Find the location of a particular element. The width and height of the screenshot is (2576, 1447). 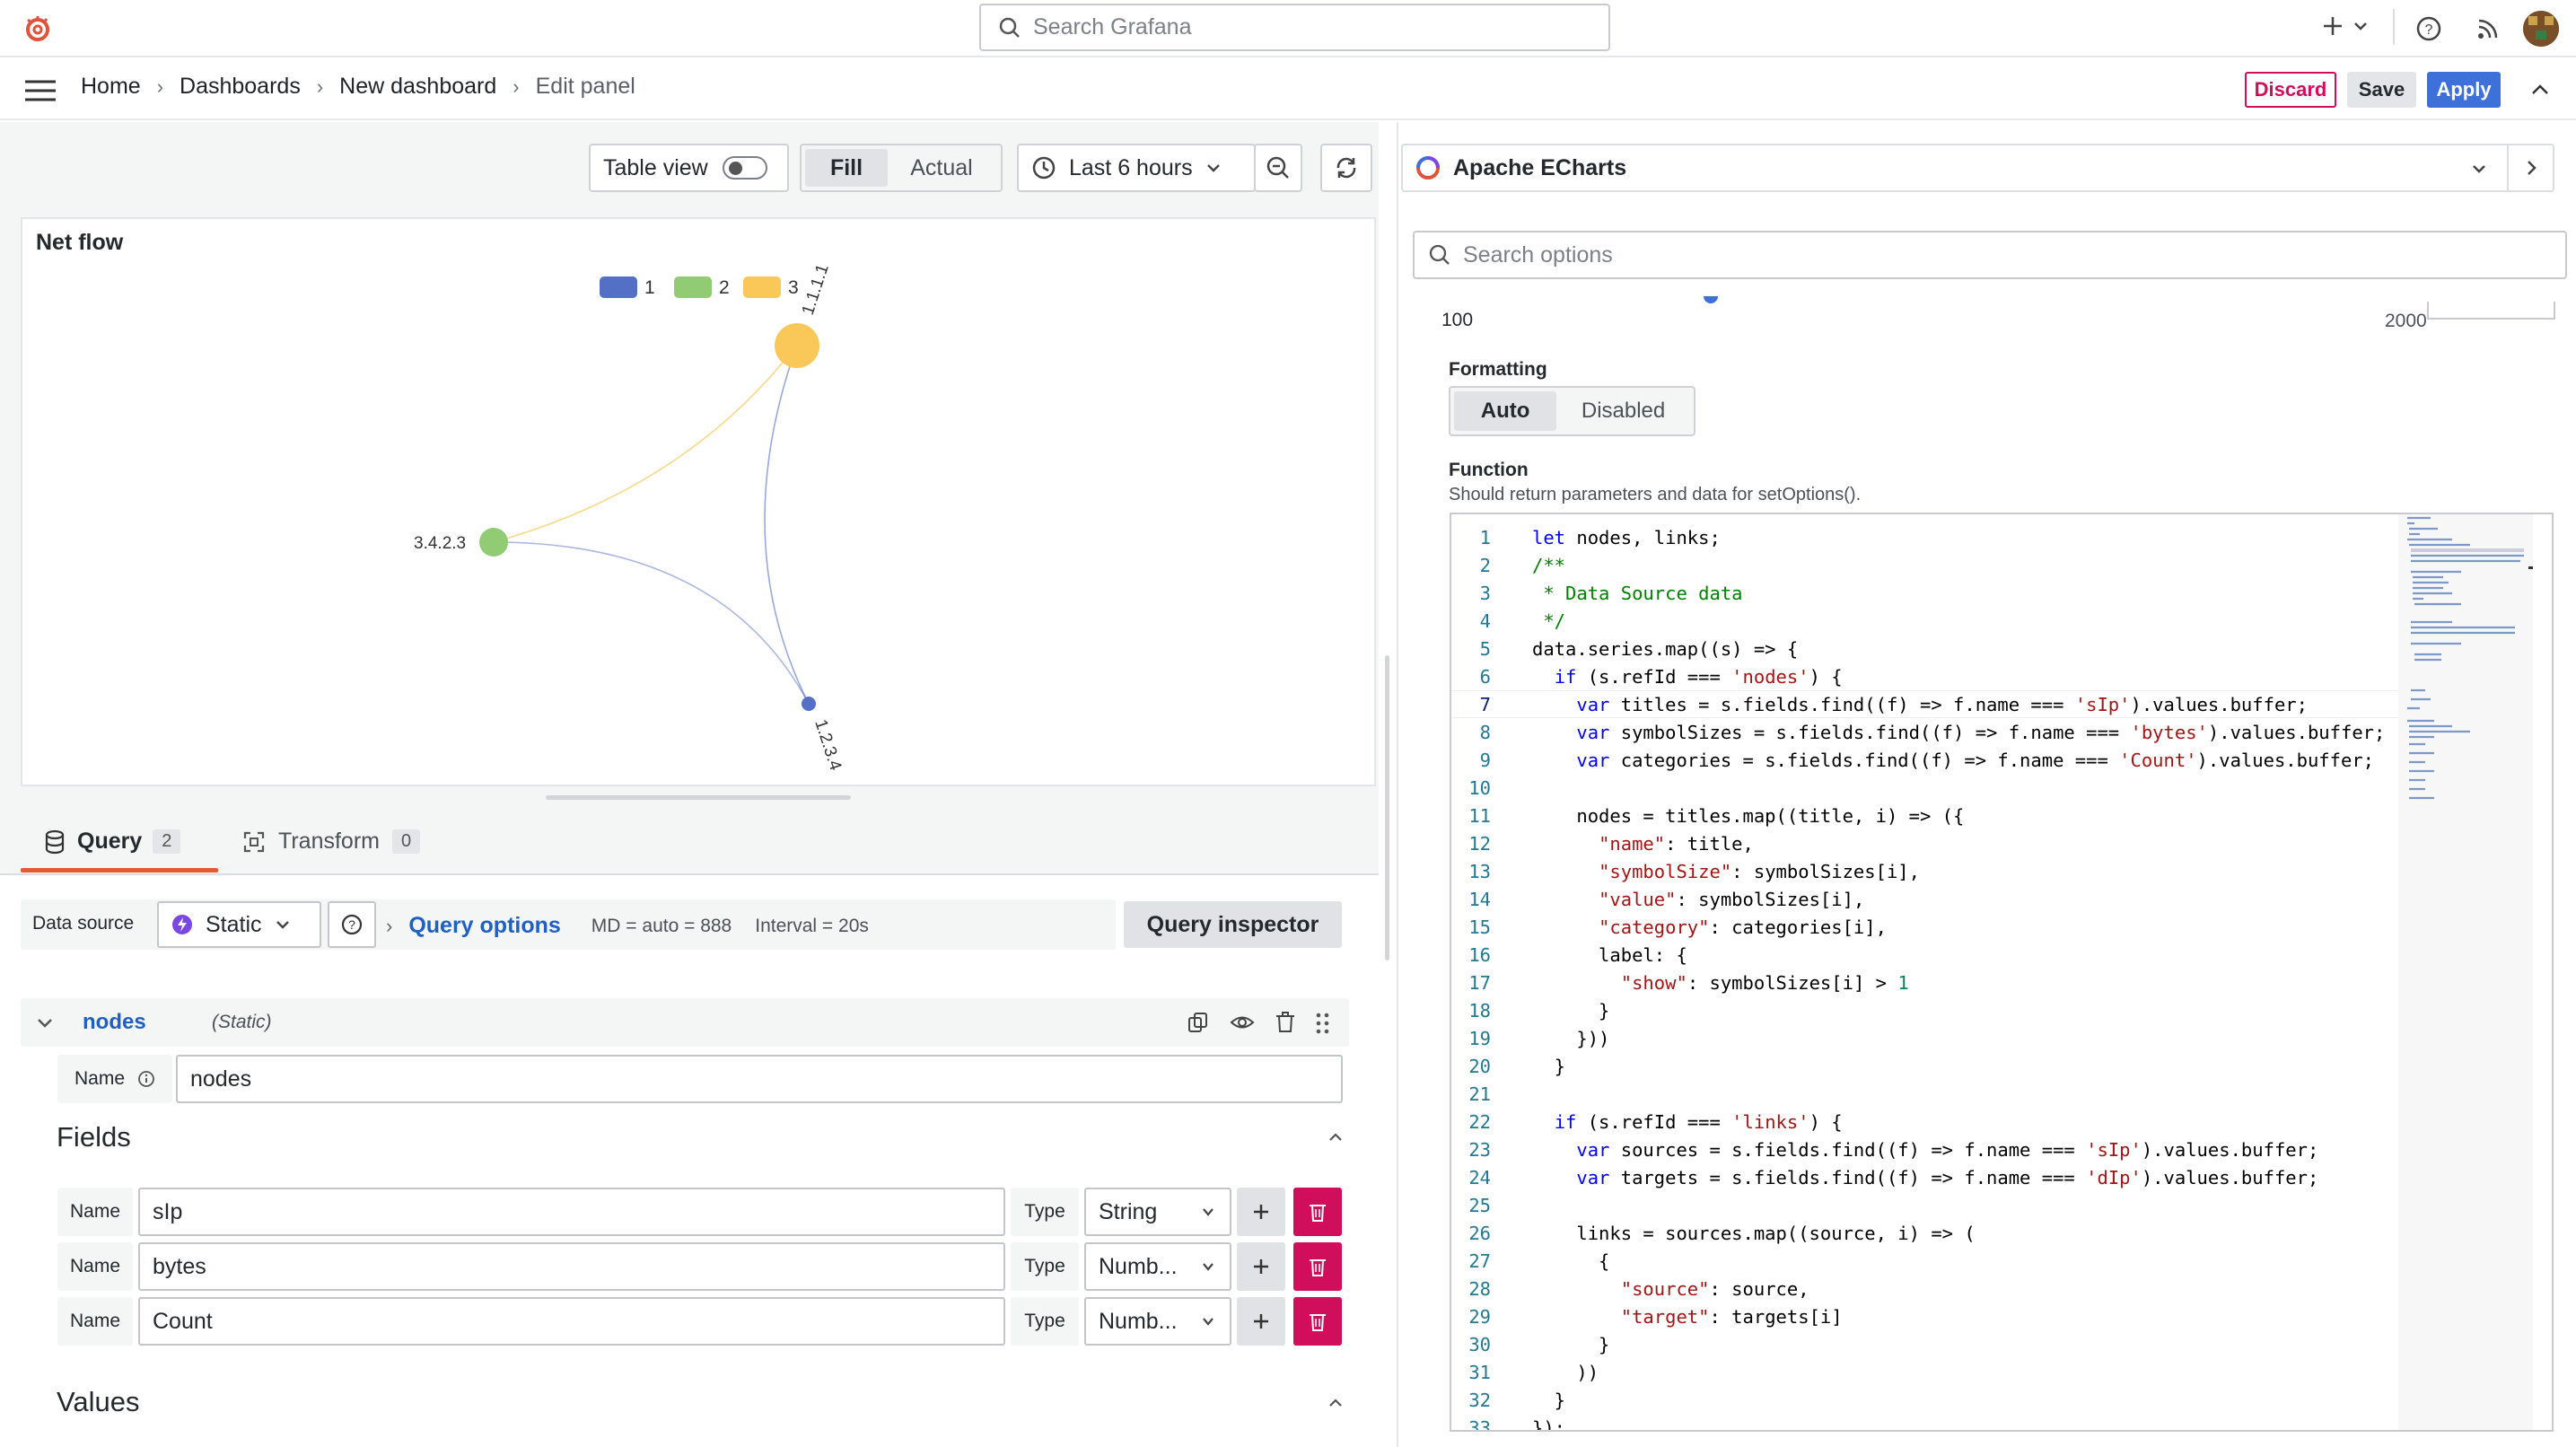

field-name-input: bytes is located at coordinates (571, 1266).